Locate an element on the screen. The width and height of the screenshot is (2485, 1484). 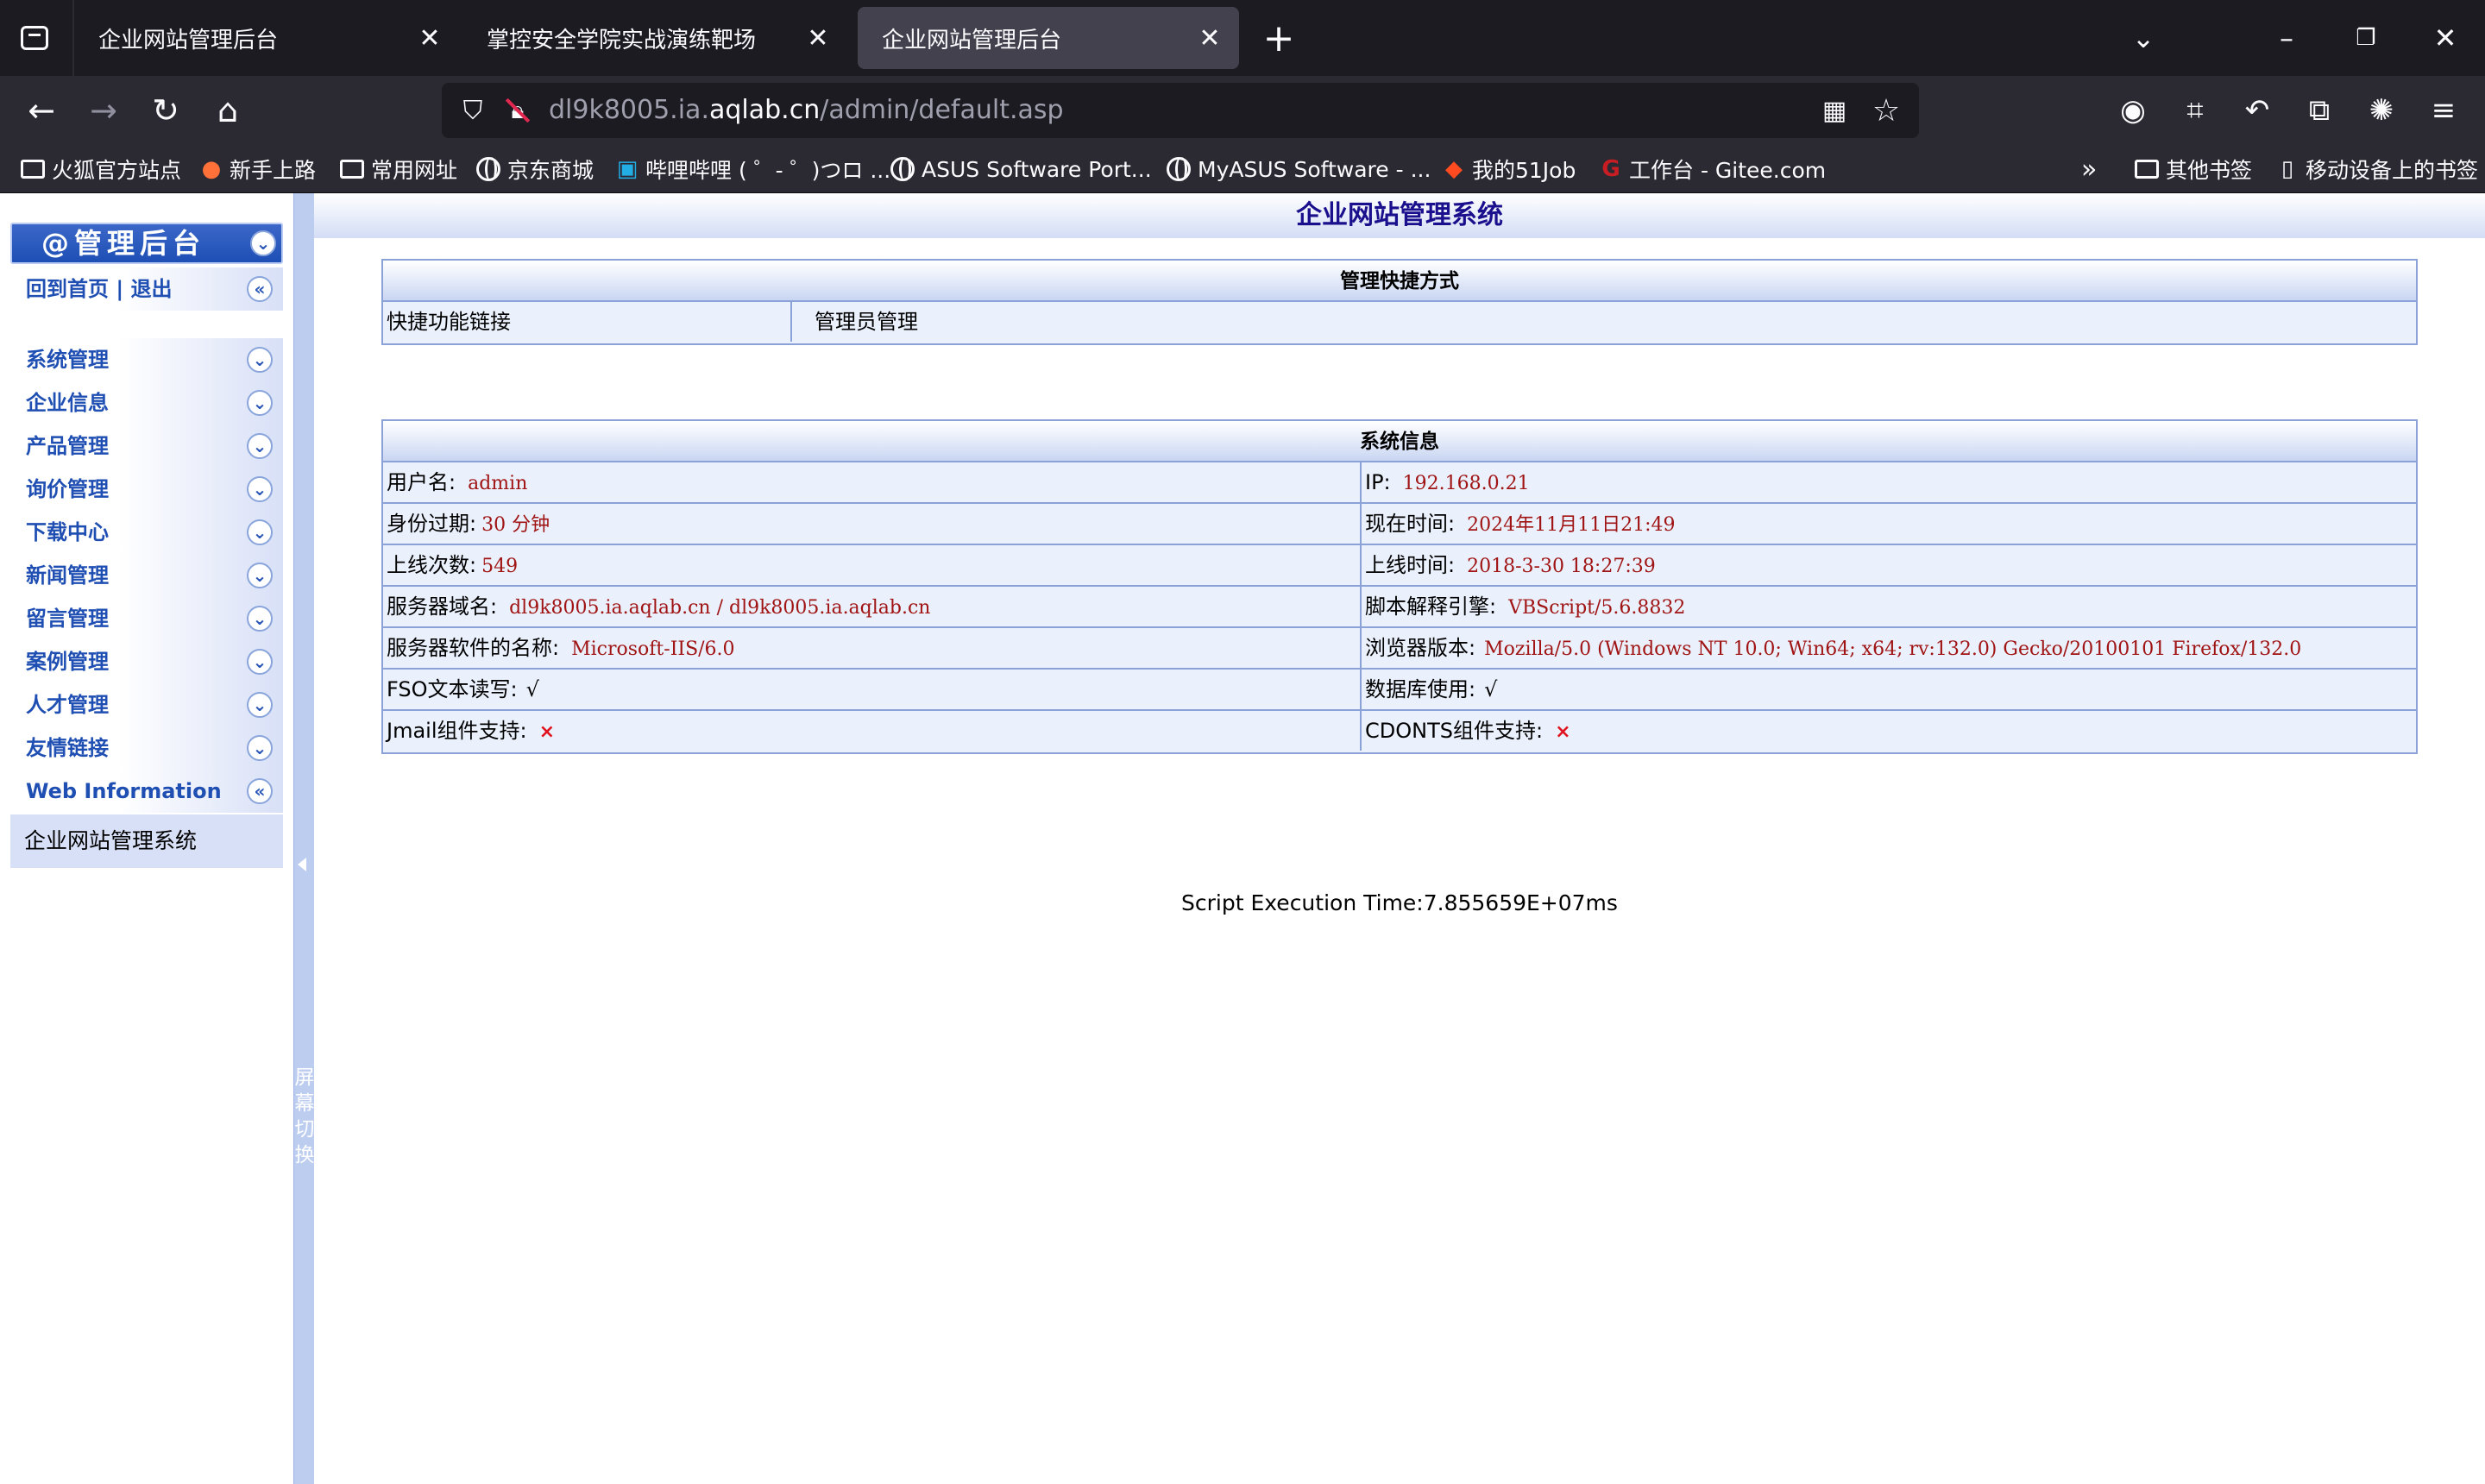
sidebar-item-messages: 留言管理 ⌄ is located at coordinates (146, 618).